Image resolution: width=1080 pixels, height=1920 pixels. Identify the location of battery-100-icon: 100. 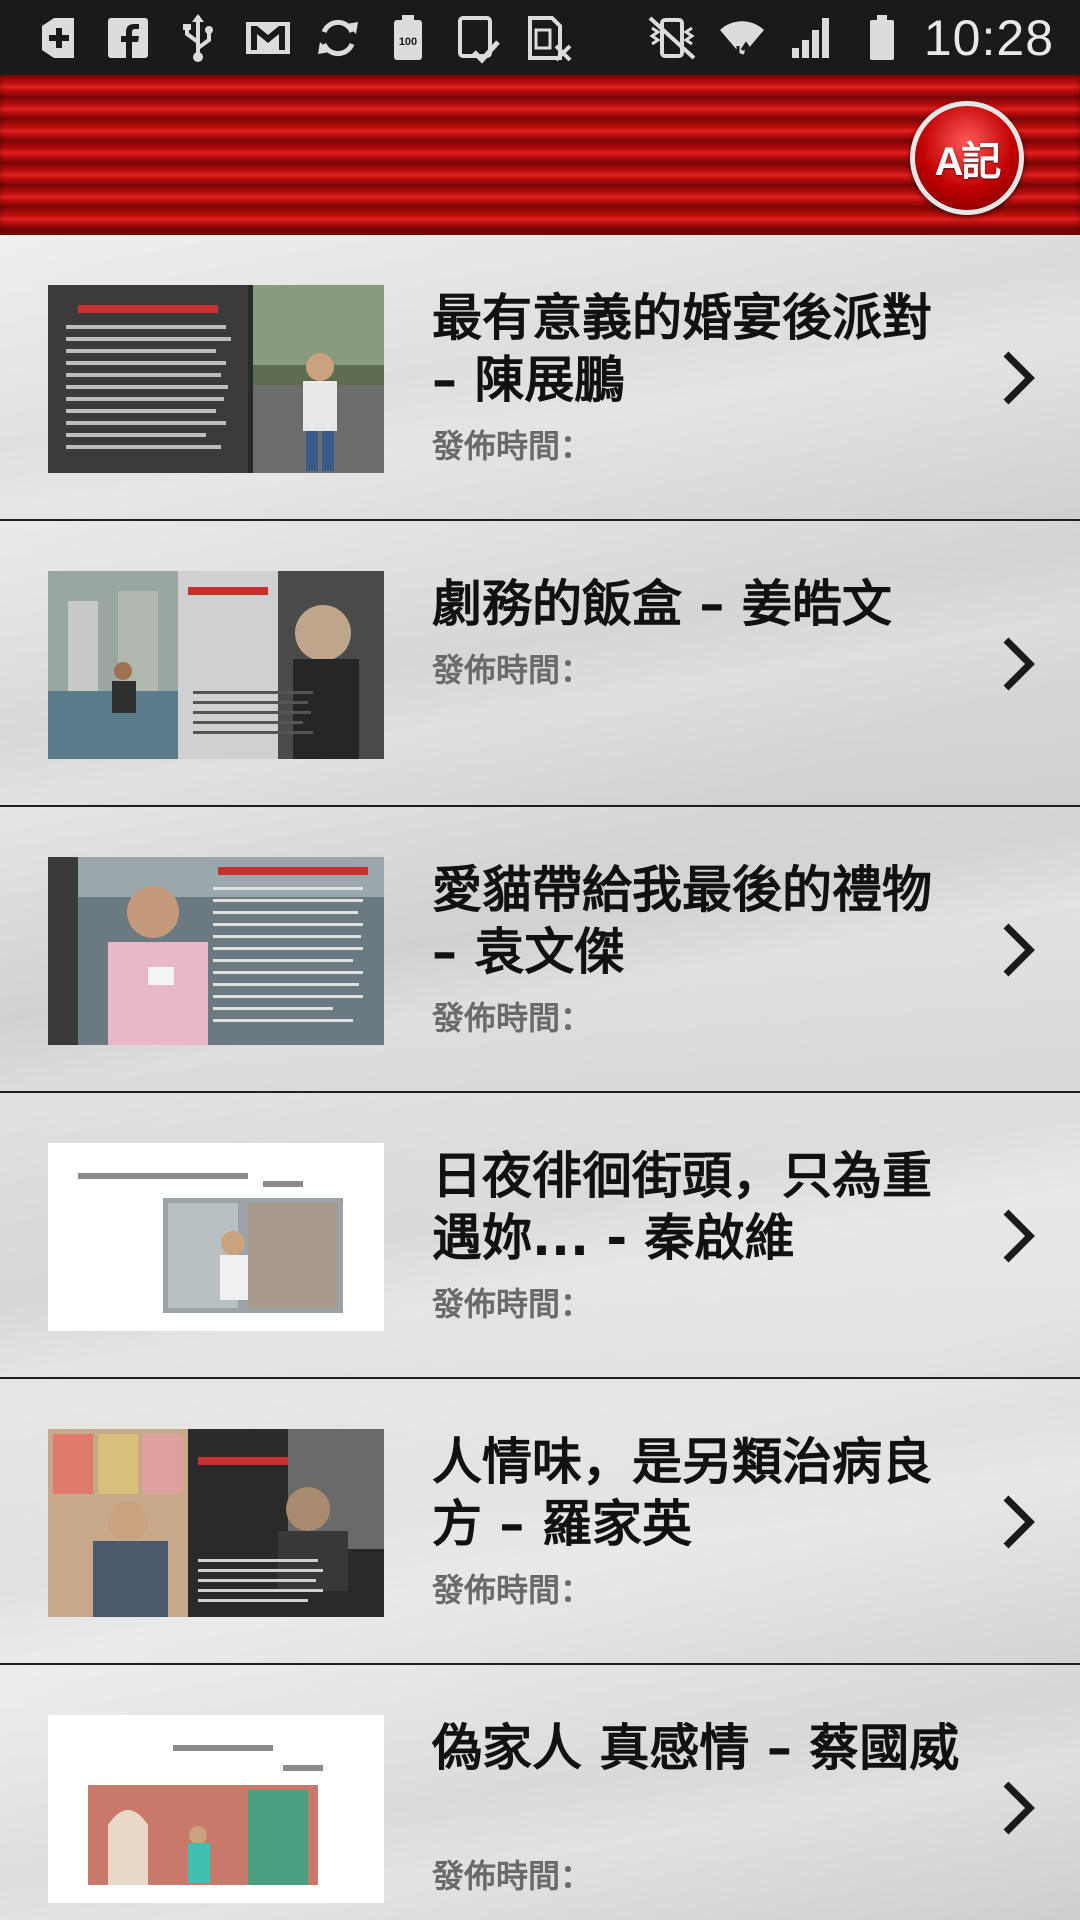
(408, 38).